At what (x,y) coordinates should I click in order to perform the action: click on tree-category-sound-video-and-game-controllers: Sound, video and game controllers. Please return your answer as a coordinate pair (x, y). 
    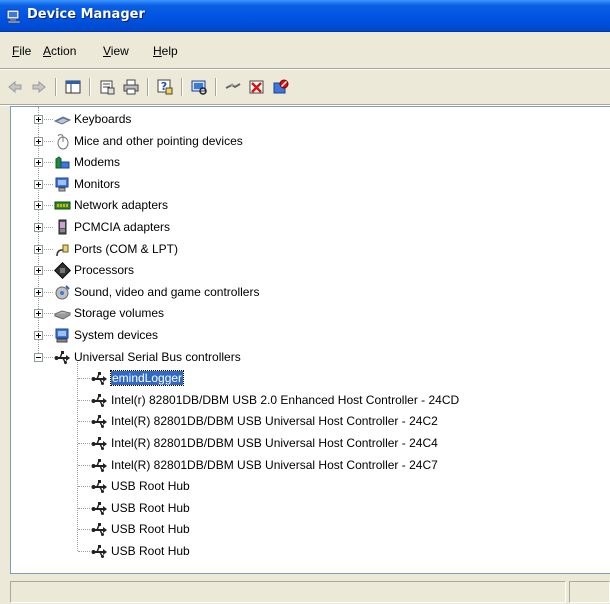
    Looking at the image, I should click on (310, 292).